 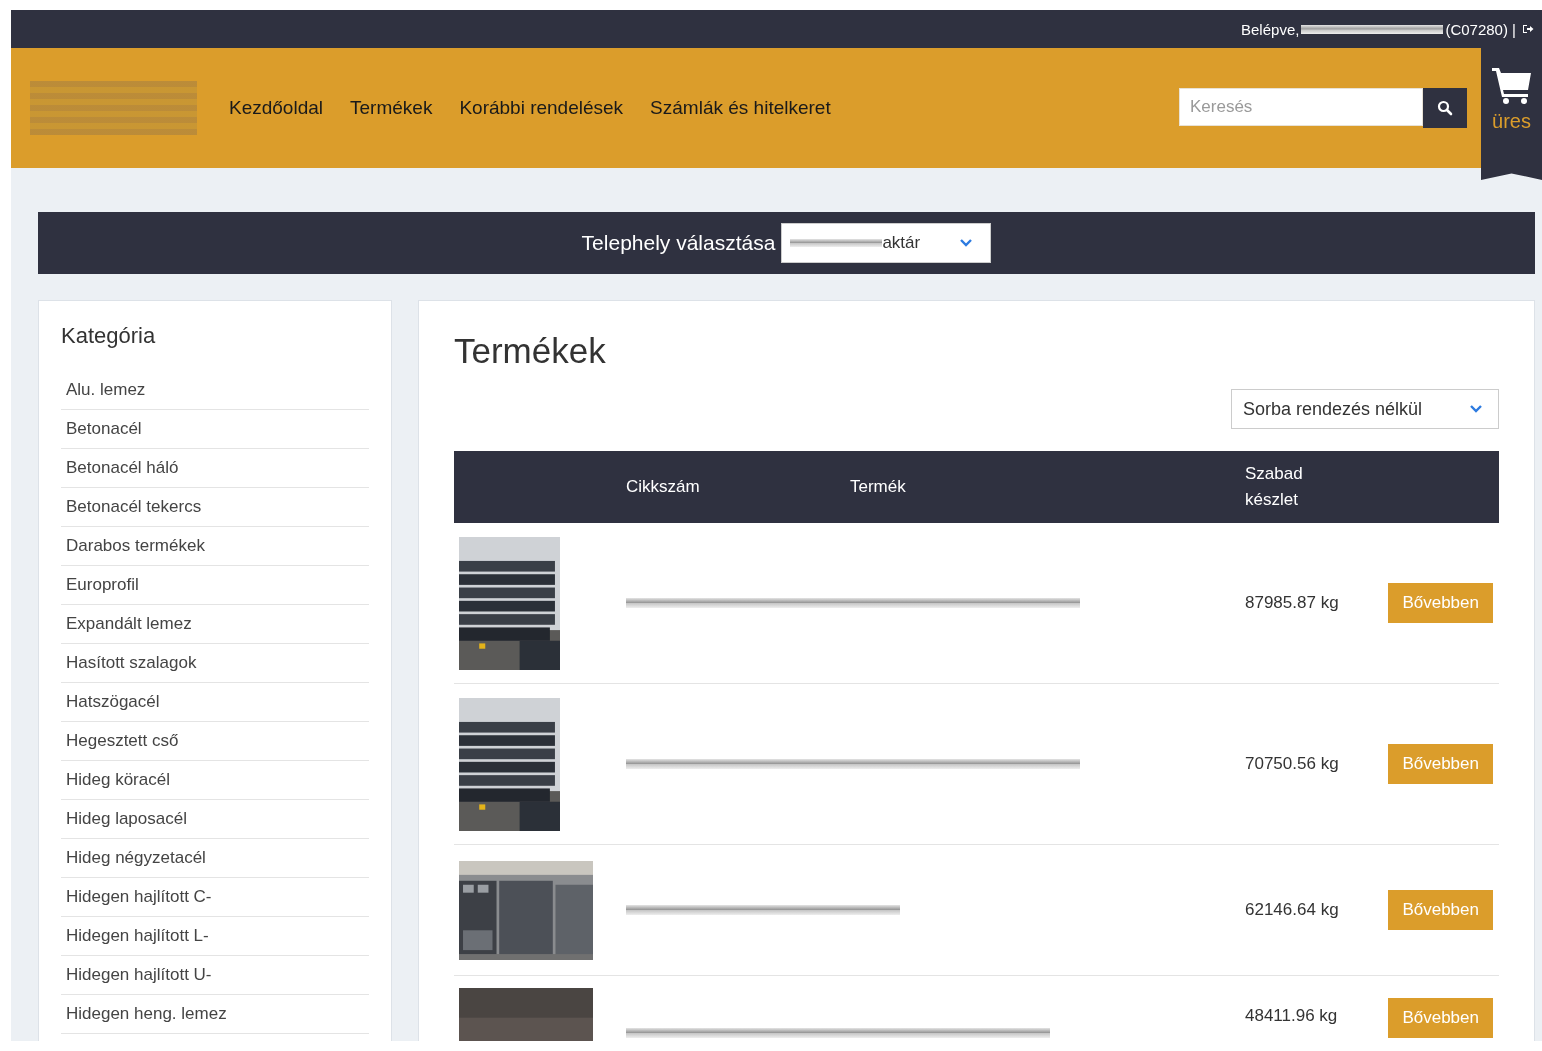 What do you see at coordinates (1292, 763) in the screenshot?
I see `stock-amount: 70750.56 kg` at bounding box center [1292, 763].